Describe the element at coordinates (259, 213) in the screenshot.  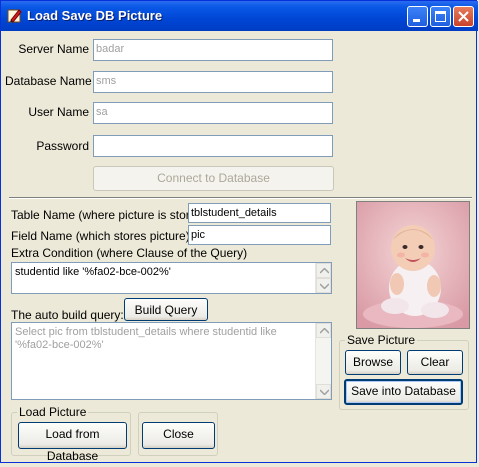
I see `table-name-input: tblstudent_details` at that location.